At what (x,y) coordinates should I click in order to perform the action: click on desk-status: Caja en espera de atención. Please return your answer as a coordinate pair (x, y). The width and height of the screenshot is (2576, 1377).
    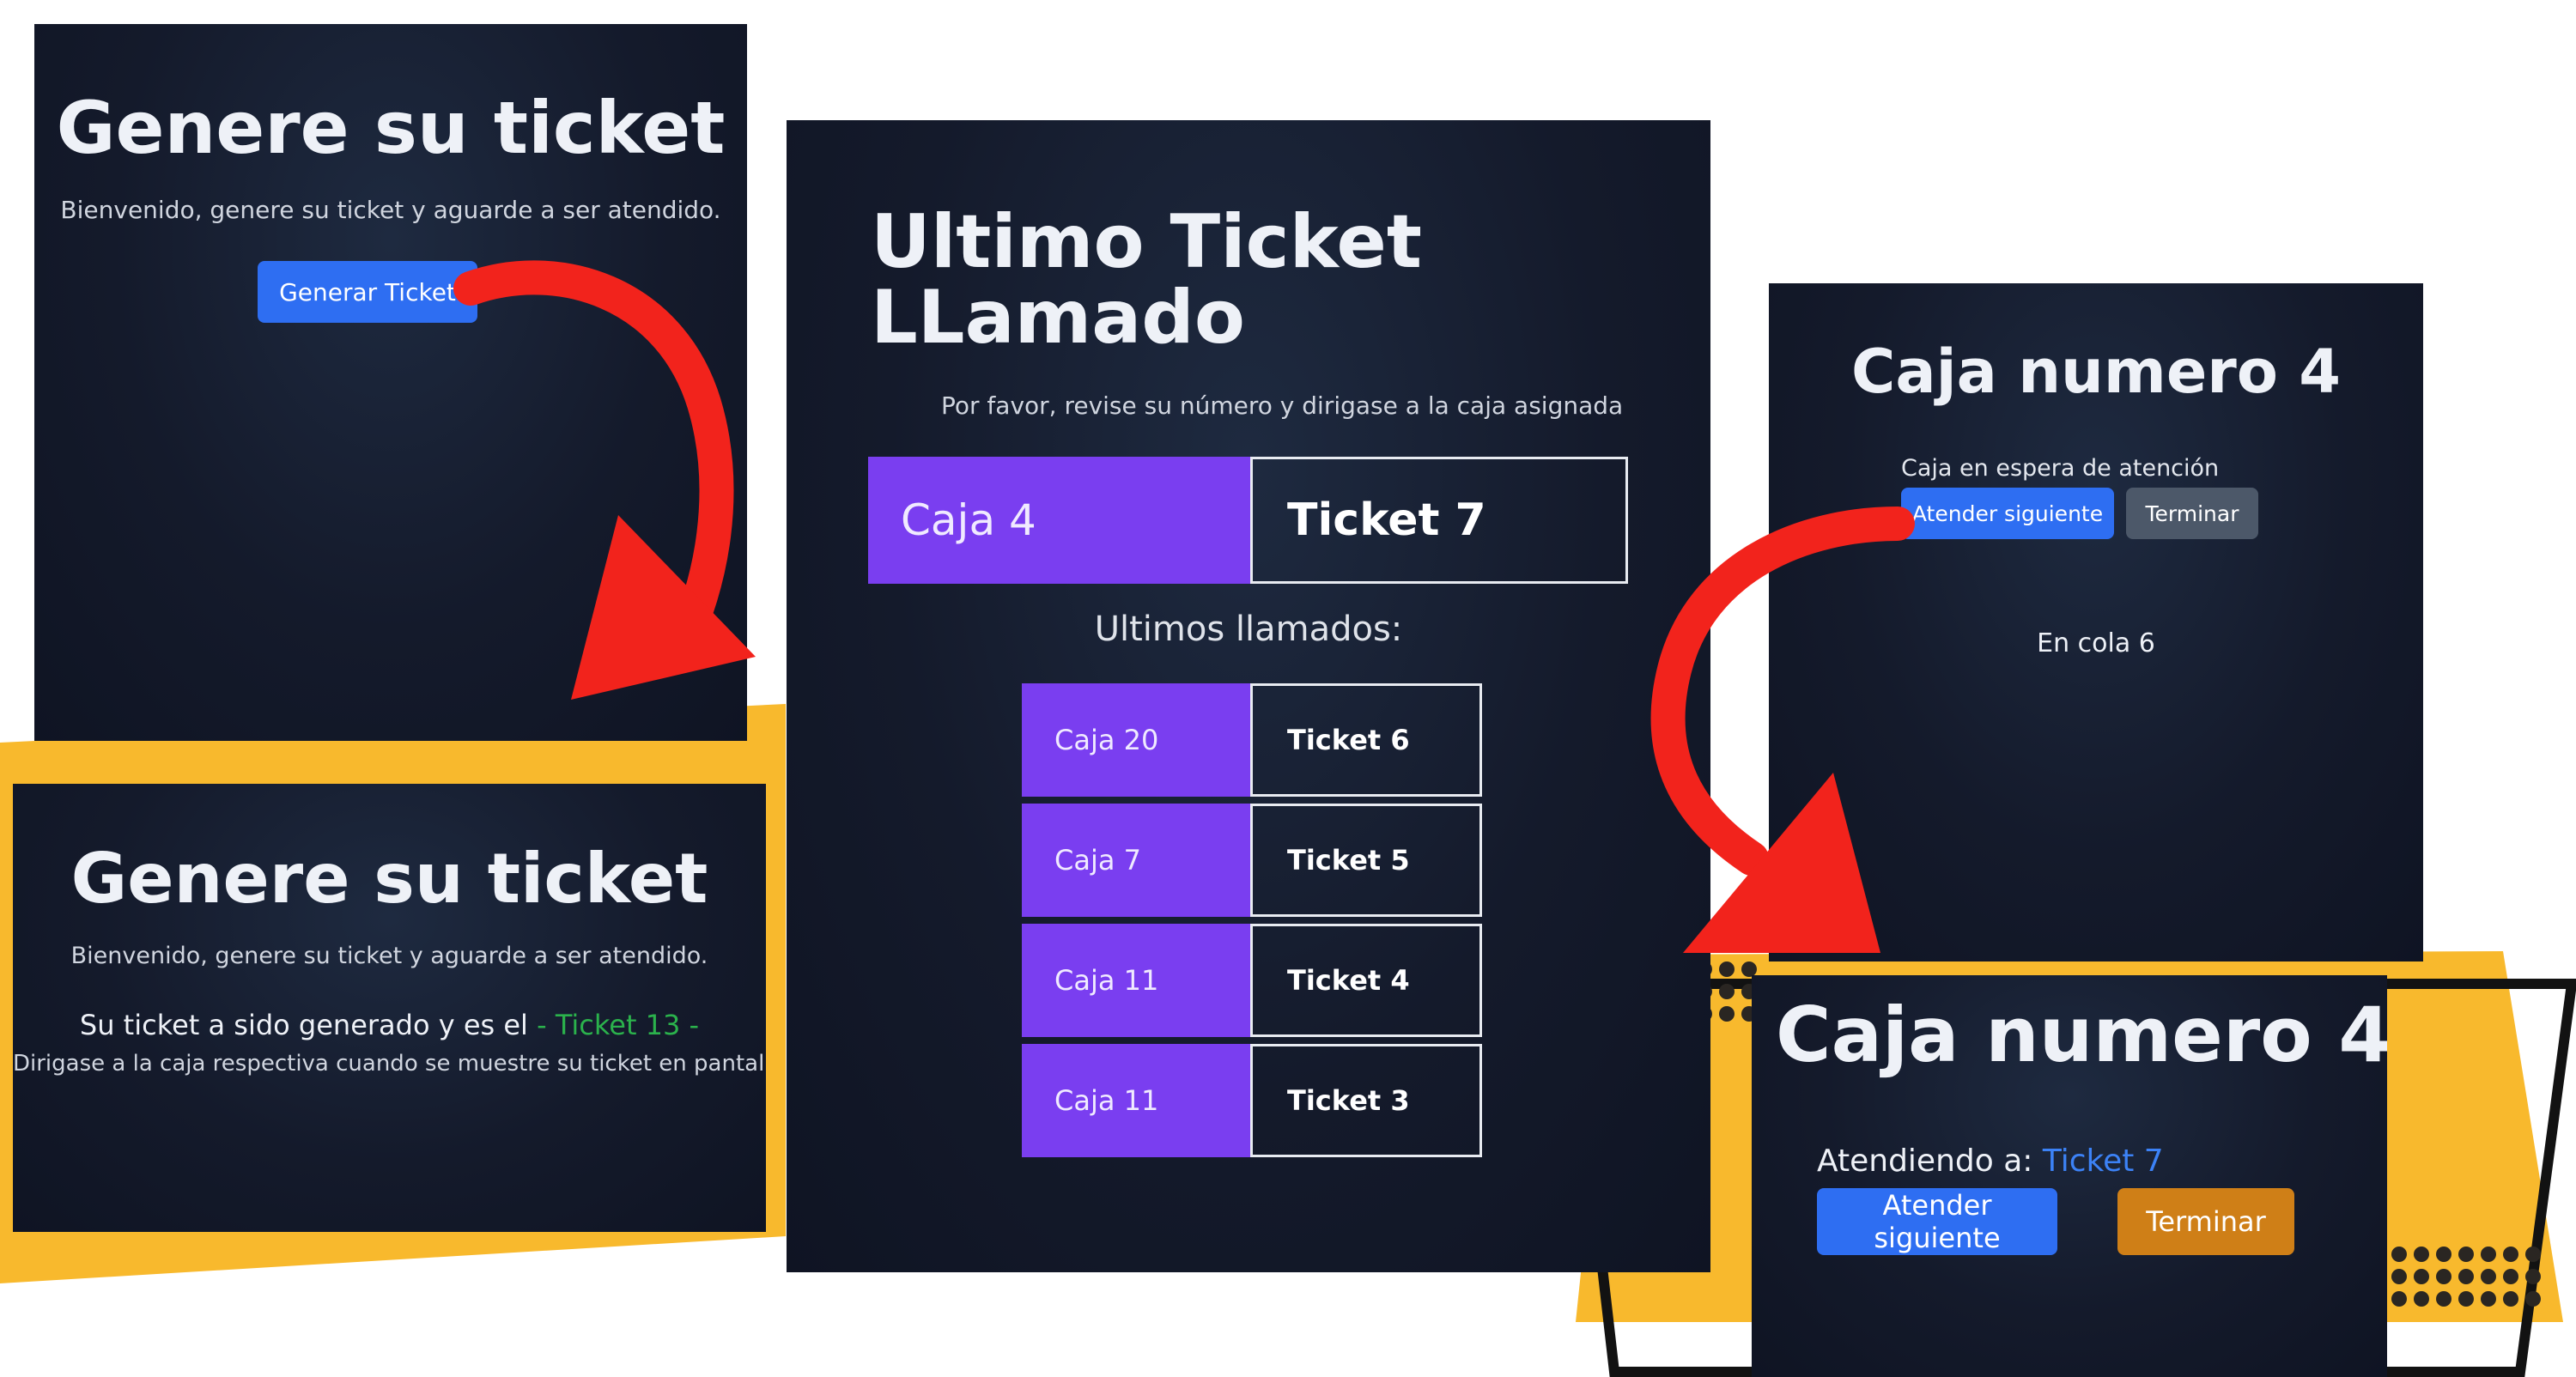
    Looking at the image, I should click on (2060, 468).